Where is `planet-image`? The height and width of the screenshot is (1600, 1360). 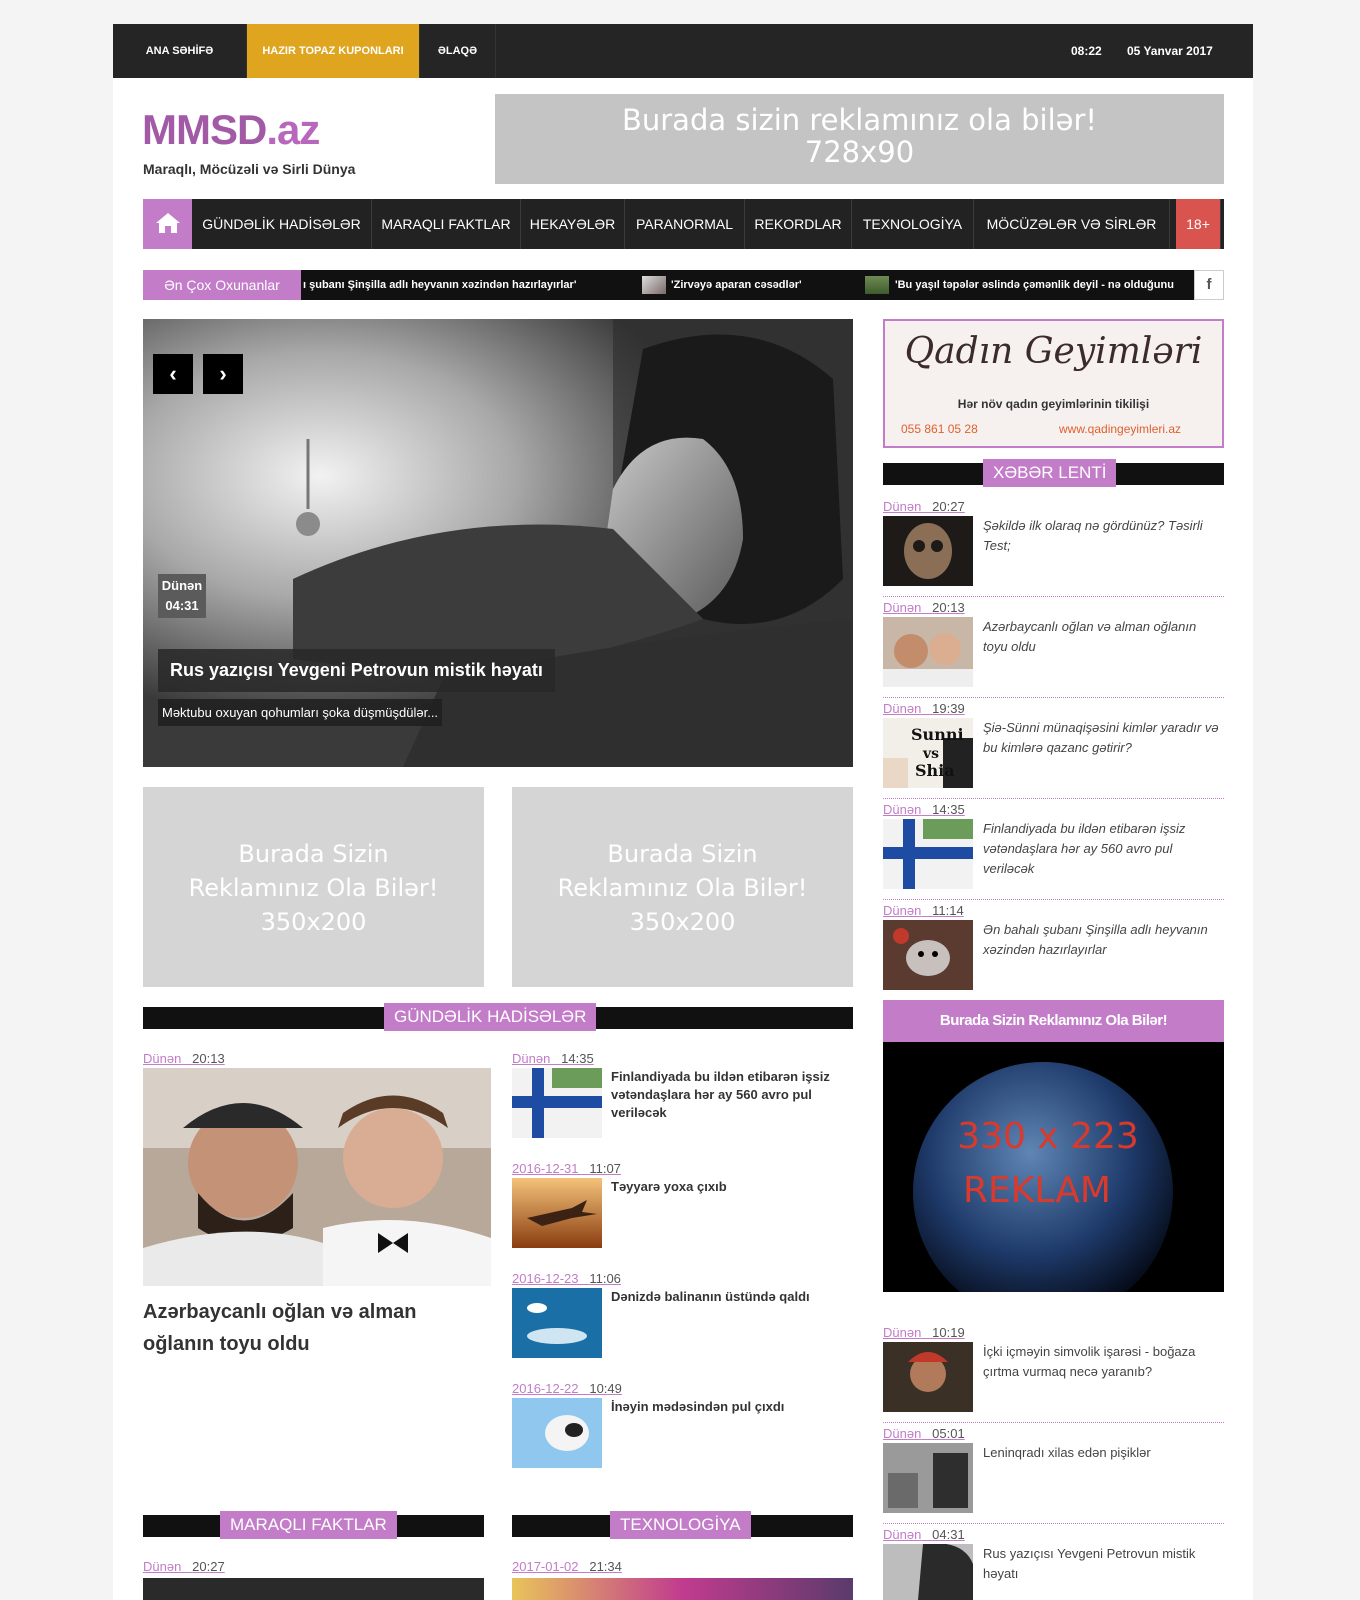 planet-image is located at coordinates (1053, 1167).